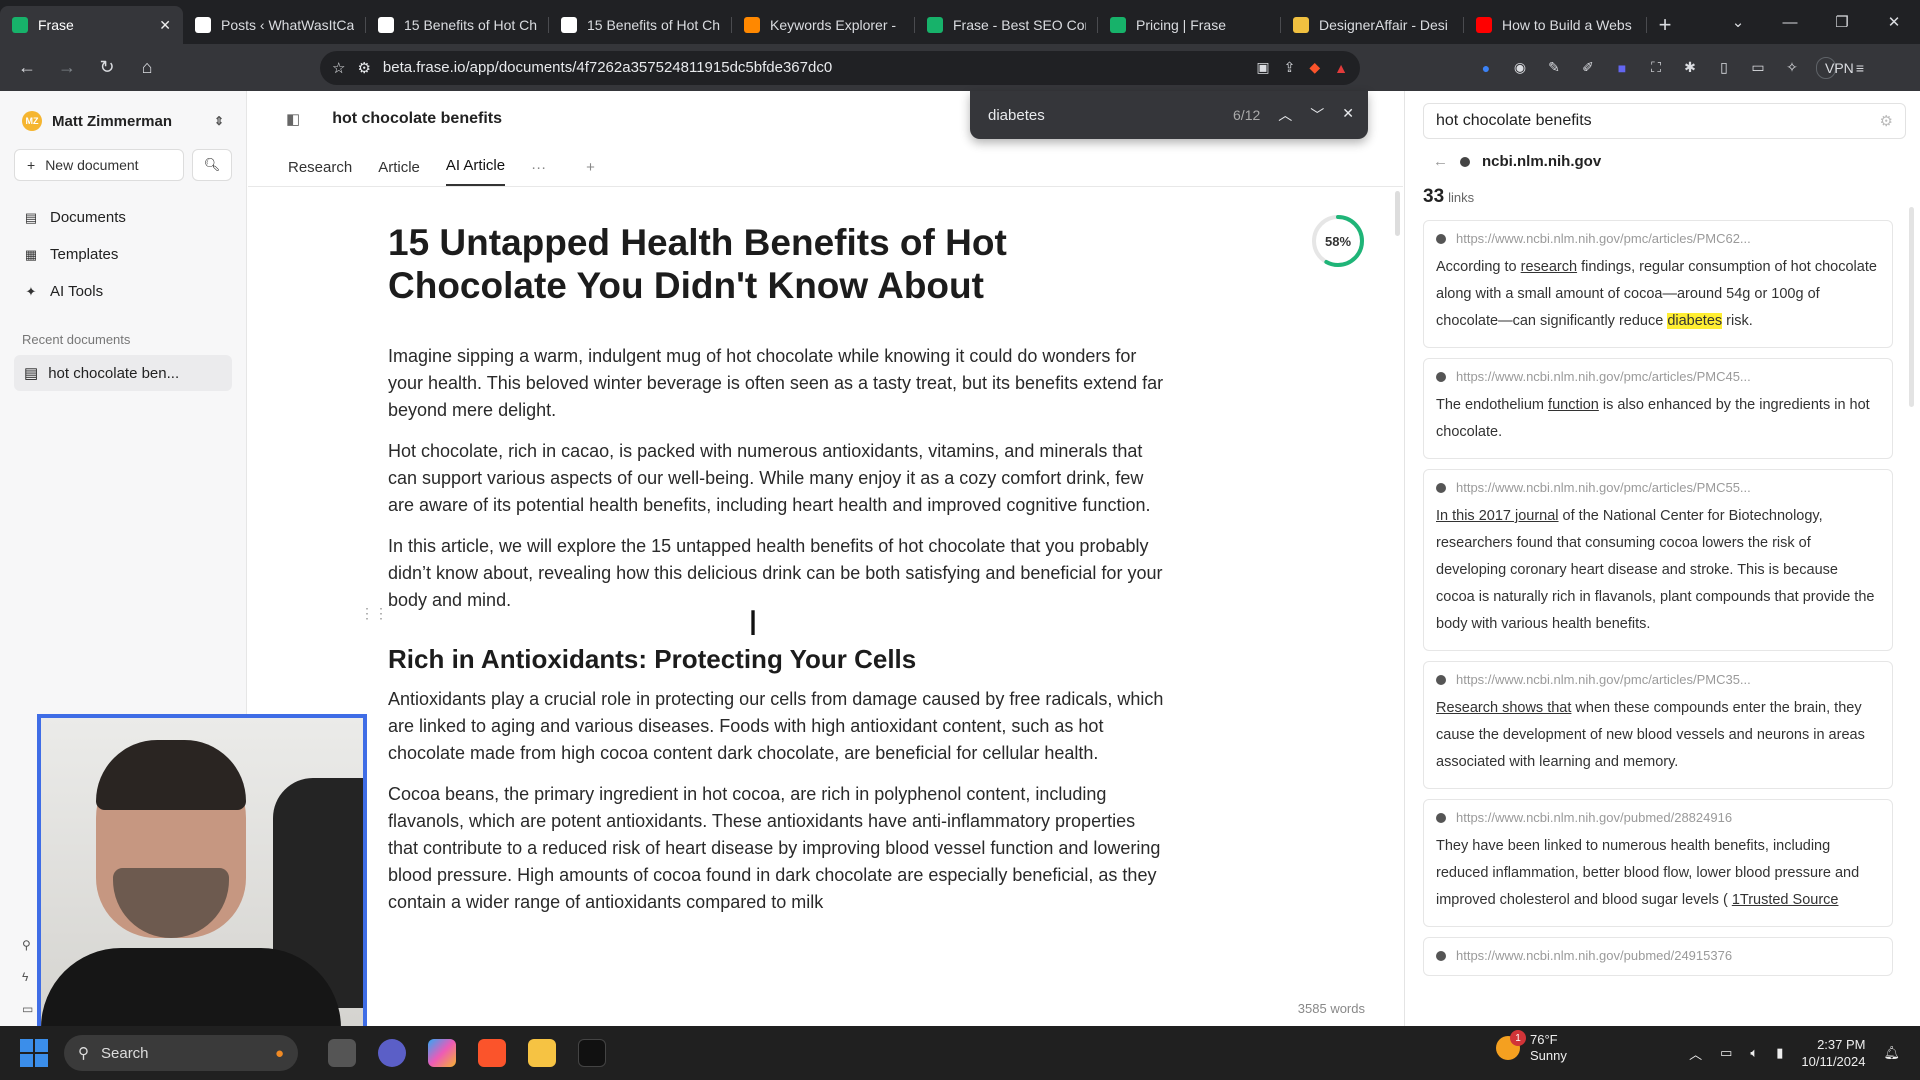  What do you see at coordinates (417, 119) in the screenshot?
I see `document-title: hot chocolate benefits` at bounding box center [417, 119].